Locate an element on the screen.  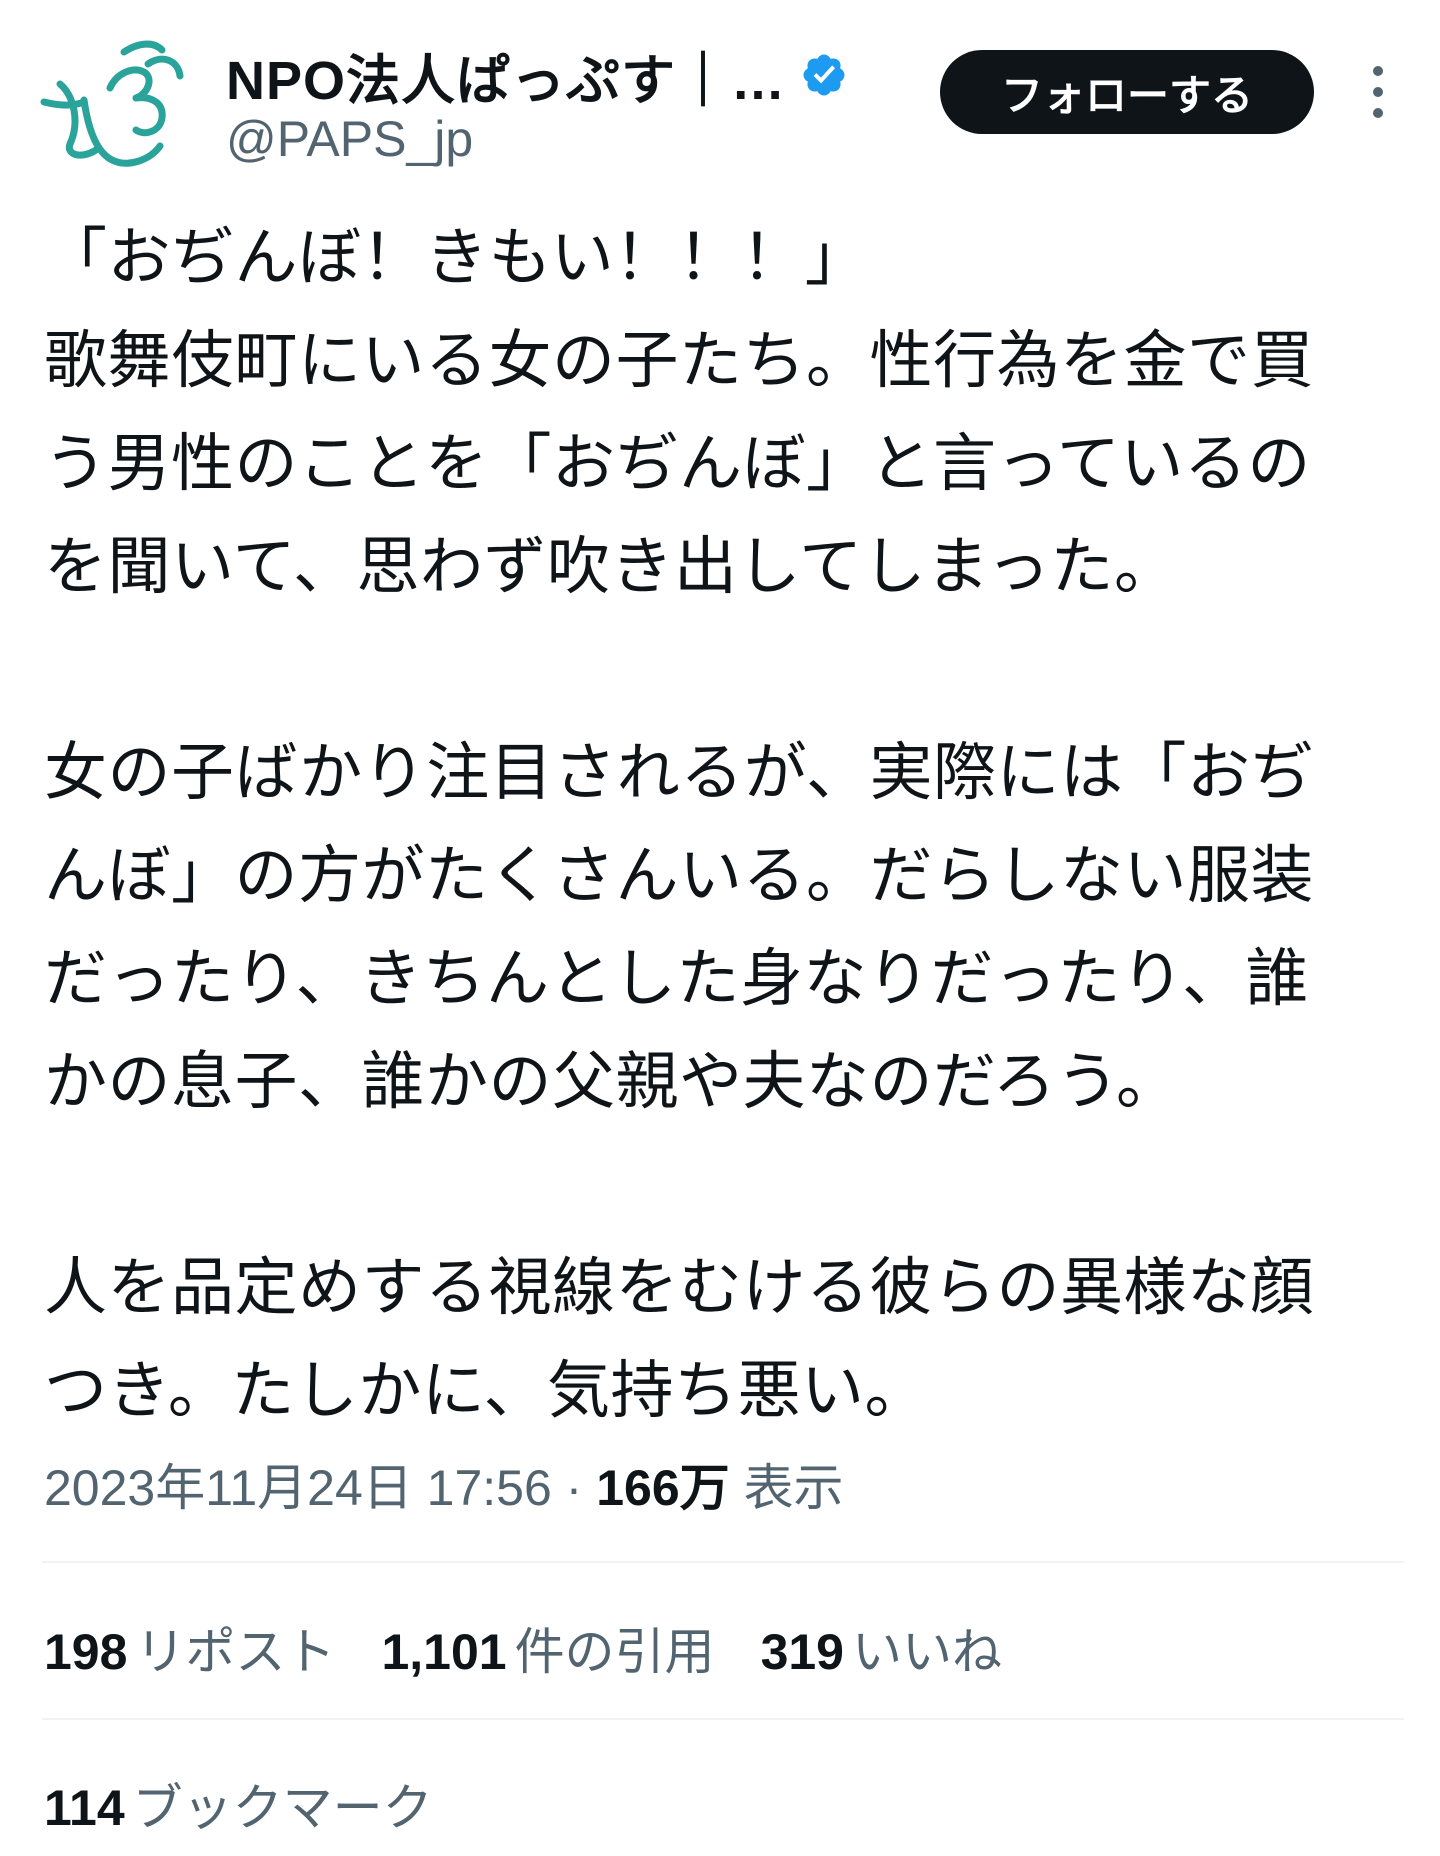
author-handle: @PAPS_jp is located at coordinates (349, 139).